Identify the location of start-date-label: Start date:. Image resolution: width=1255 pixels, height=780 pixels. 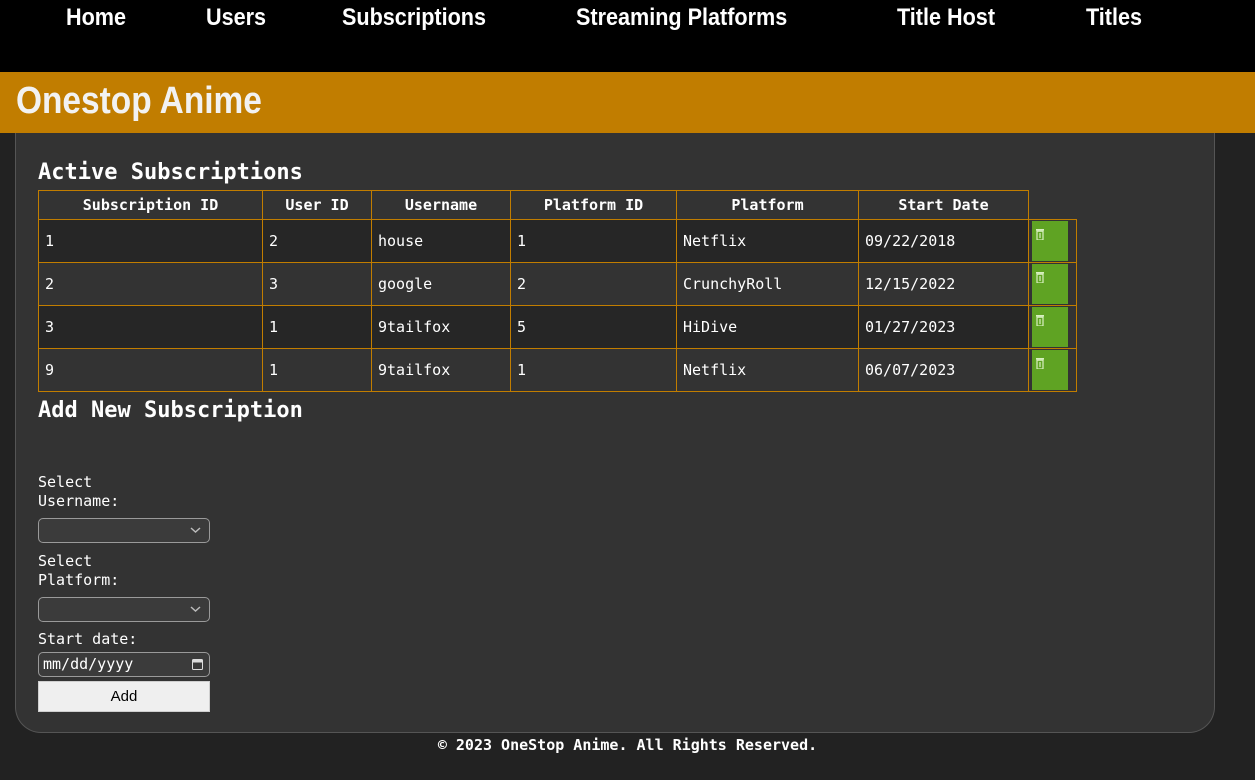
(88, 639).